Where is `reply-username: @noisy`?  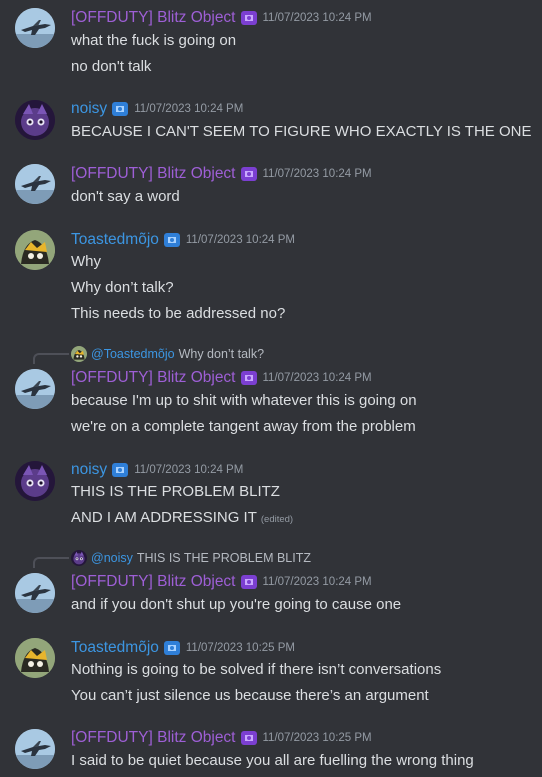
reply-username: @noisy is located at coordinates (112, 558).